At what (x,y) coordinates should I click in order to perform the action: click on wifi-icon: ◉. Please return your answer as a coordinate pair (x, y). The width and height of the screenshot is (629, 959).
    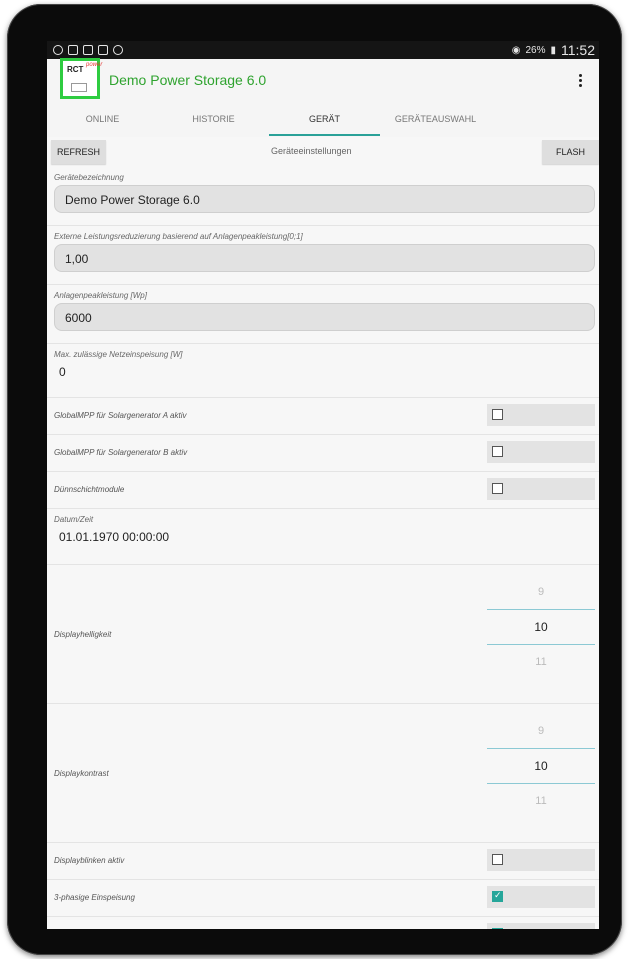
    Looking at the image, I should click on (516, 50).